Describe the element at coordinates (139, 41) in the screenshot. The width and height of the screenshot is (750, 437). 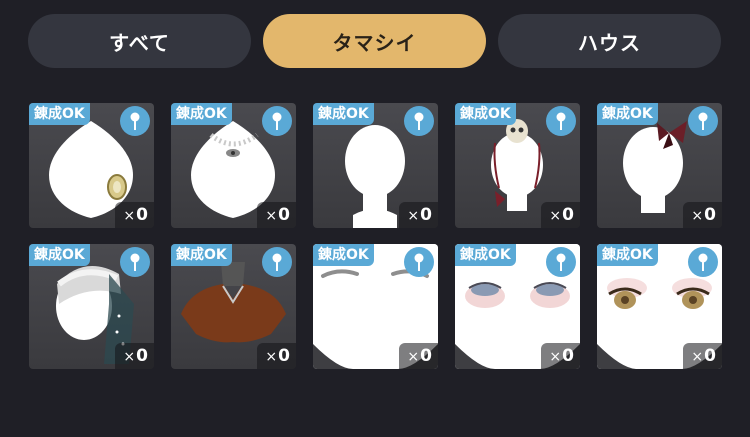
I see `tab-all: すべて` at that location.